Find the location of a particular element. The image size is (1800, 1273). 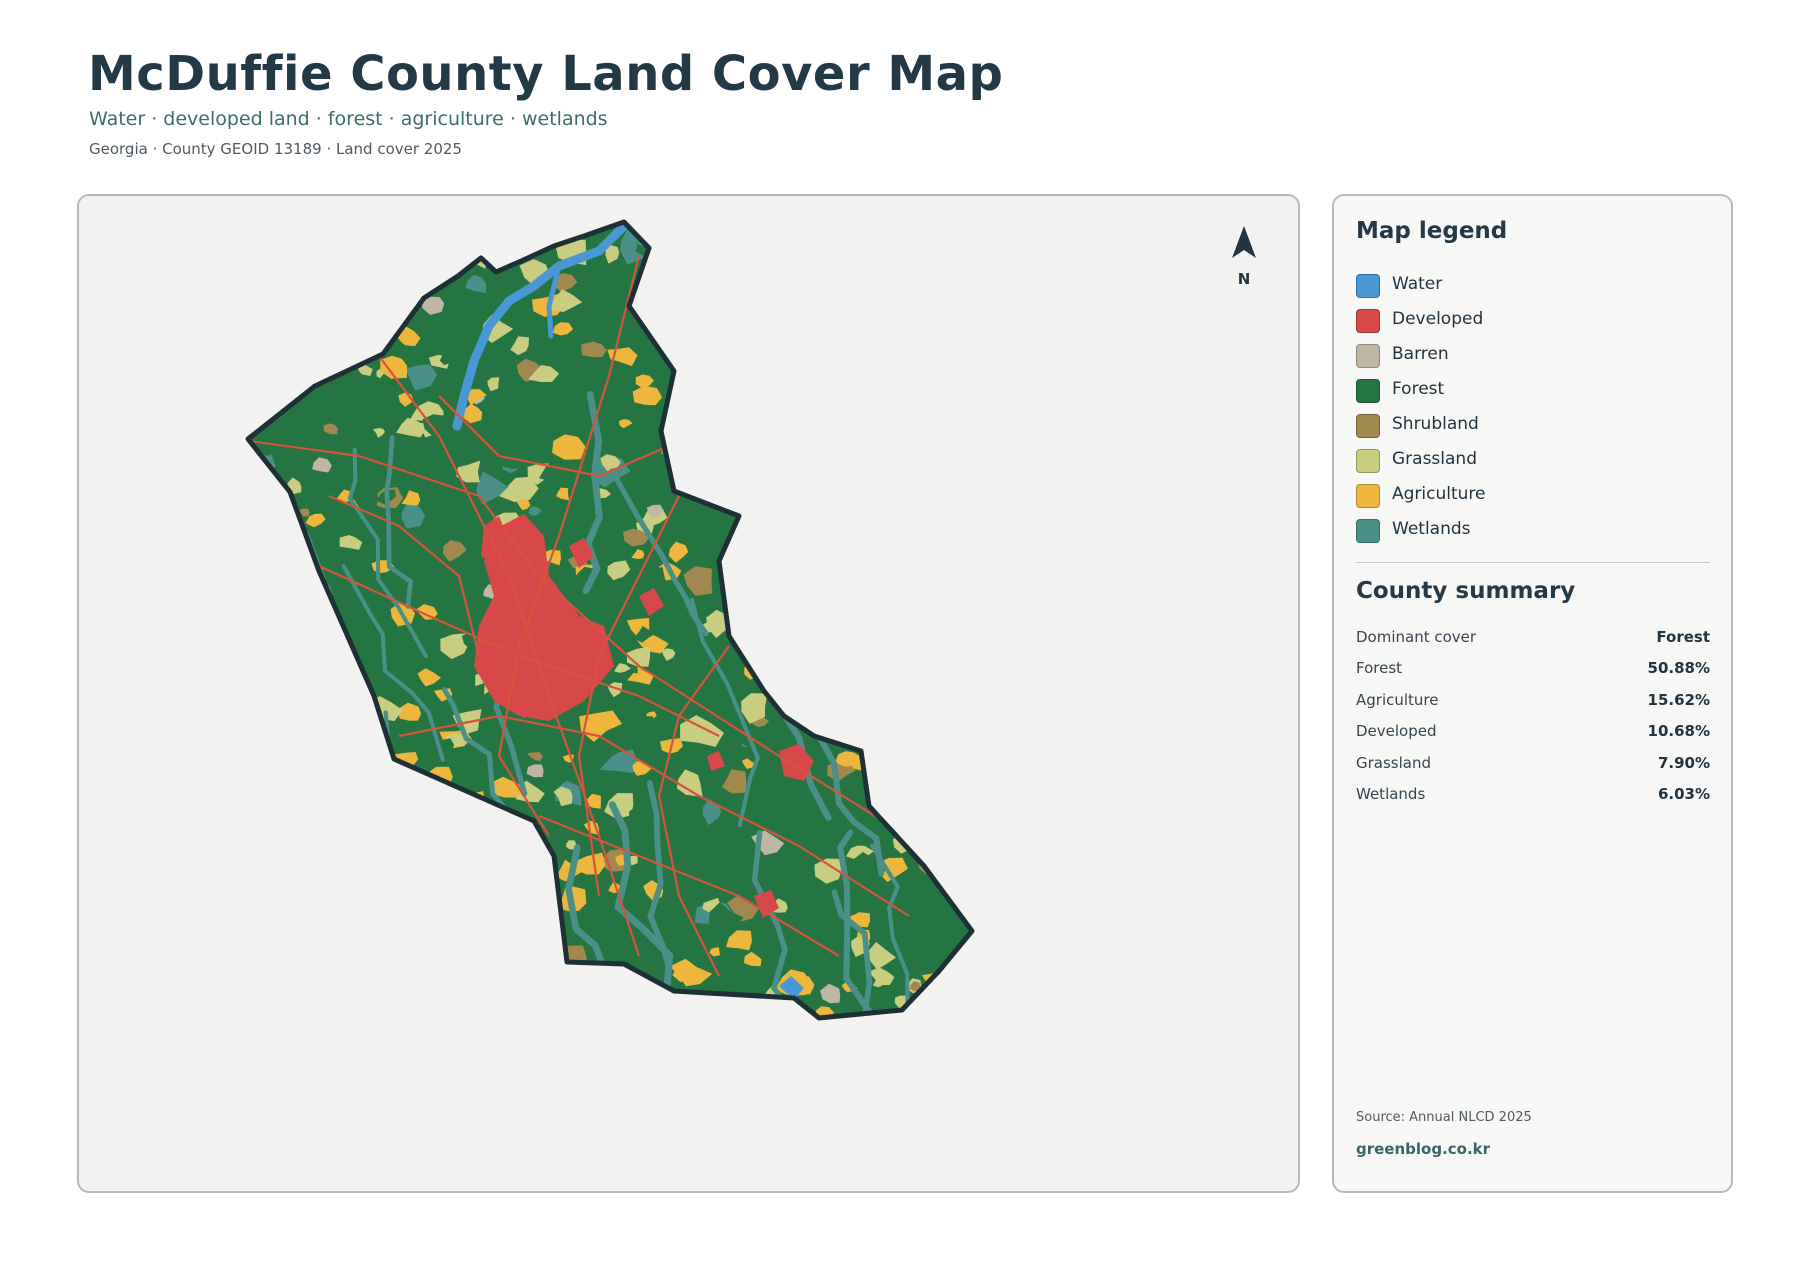

panel-divider is located at coordinates (1533, 562).